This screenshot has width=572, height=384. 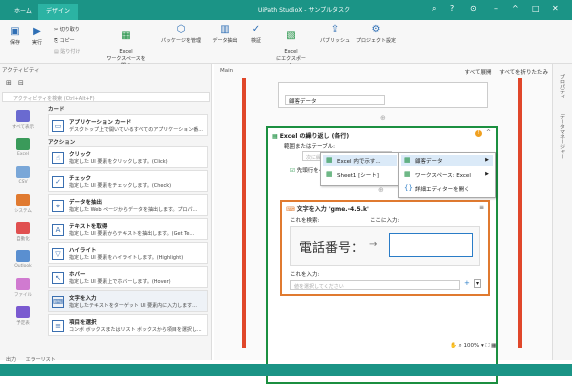 I want to click on collapse-block-icon: ^, so click(x=488, y=132).